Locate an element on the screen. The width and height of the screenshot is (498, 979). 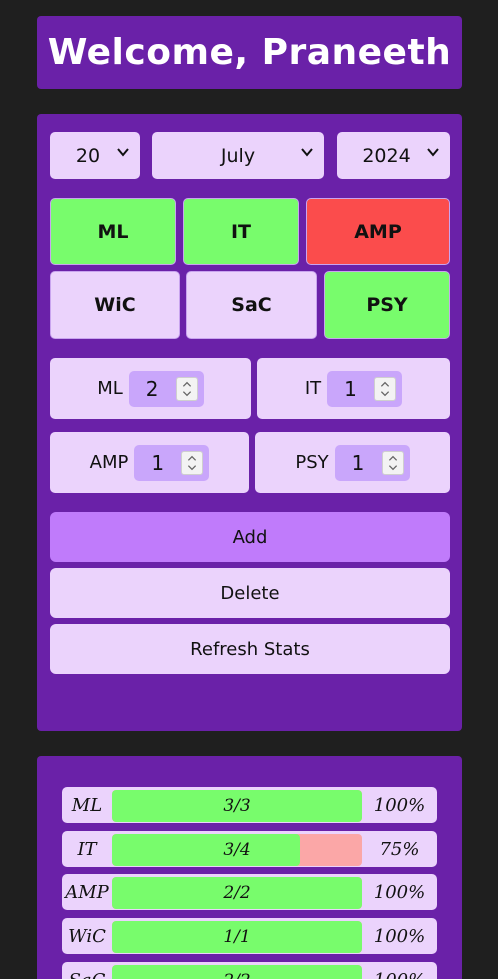
day-value: 20 is located at coordinates (88, 155).